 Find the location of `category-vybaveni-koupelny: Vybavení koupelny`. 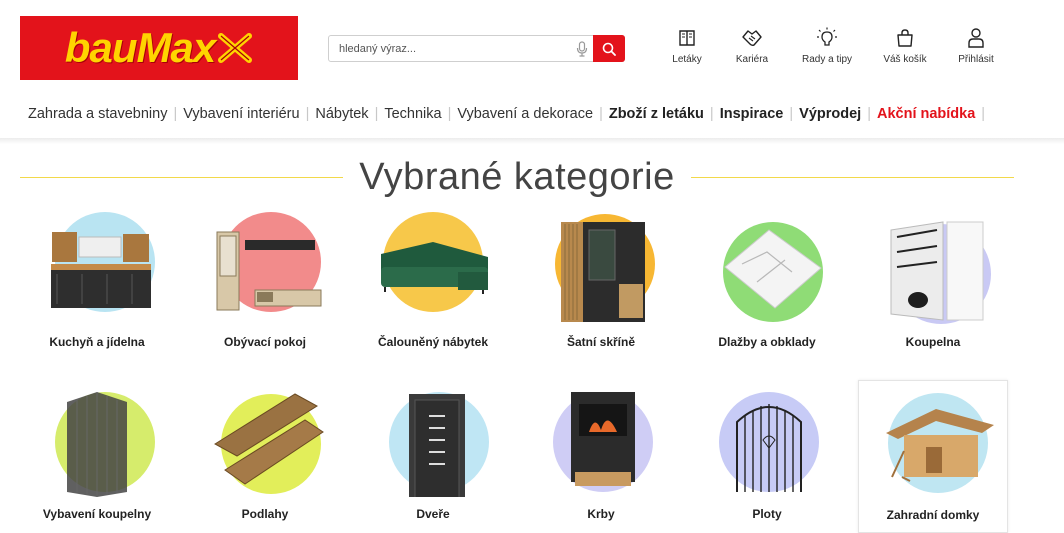

category-vybaveni-koupelny: Vybavení koupelny is located at coordinates (97, 457).